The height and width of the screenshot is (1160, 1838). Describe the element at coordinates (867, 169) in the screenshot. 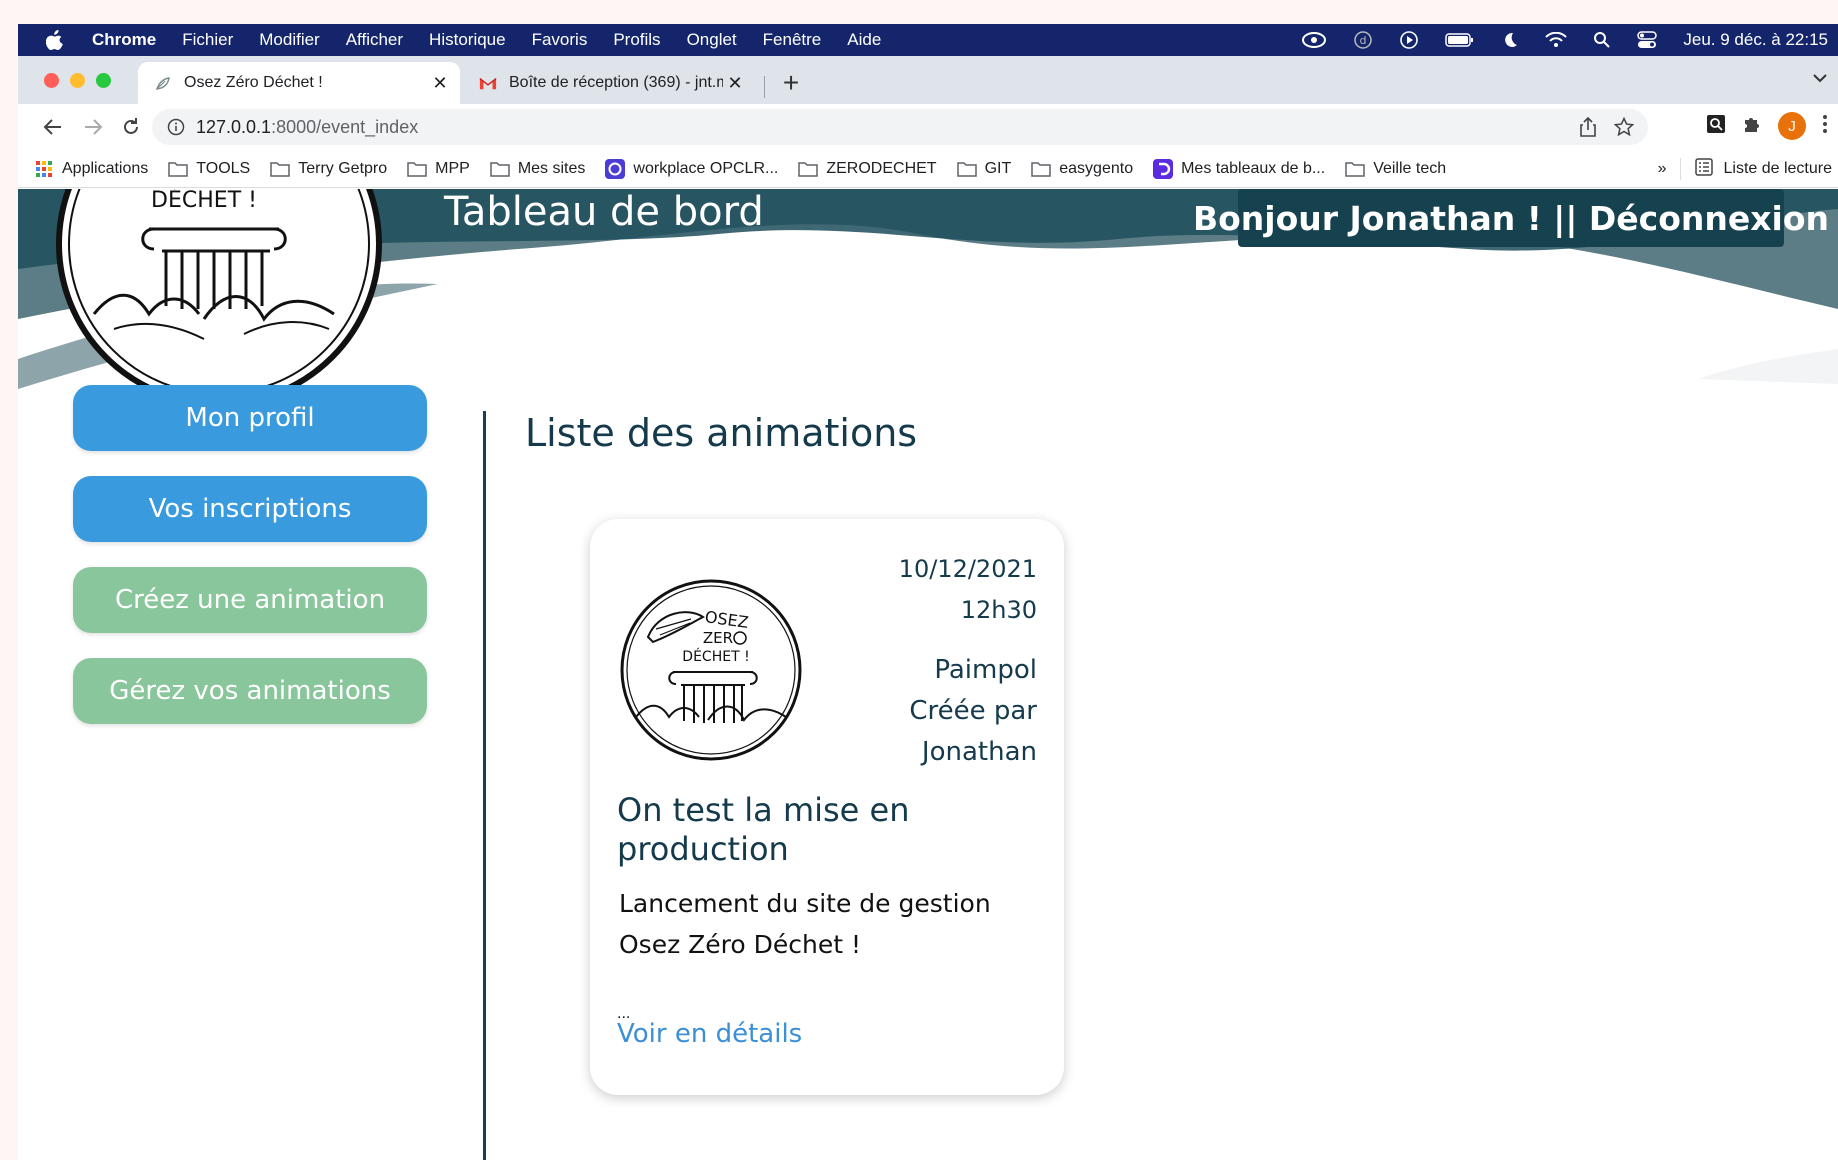

I see `bookmark-zerodechet: ZERODECHET` at that location.